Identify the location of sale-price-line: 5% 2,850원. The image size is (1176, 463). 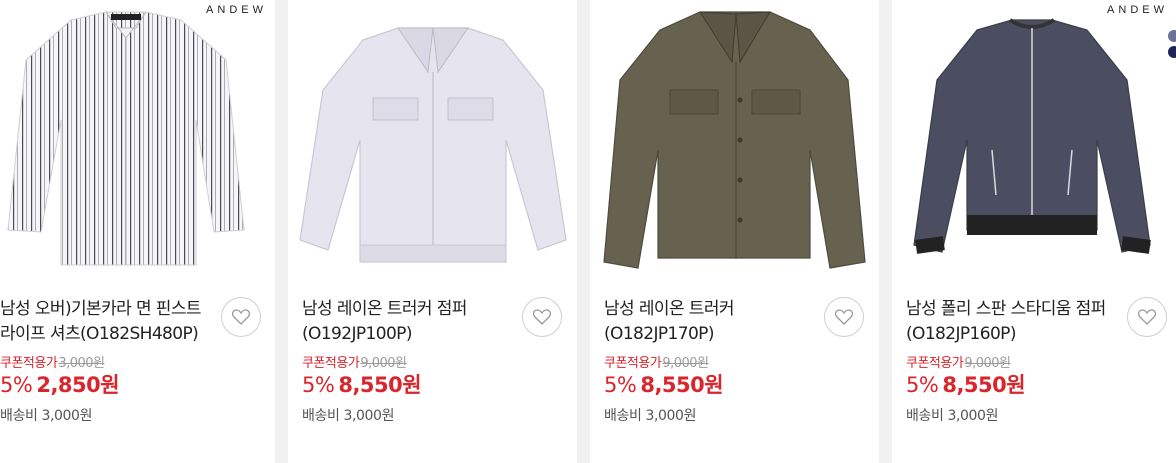
(60, 384).